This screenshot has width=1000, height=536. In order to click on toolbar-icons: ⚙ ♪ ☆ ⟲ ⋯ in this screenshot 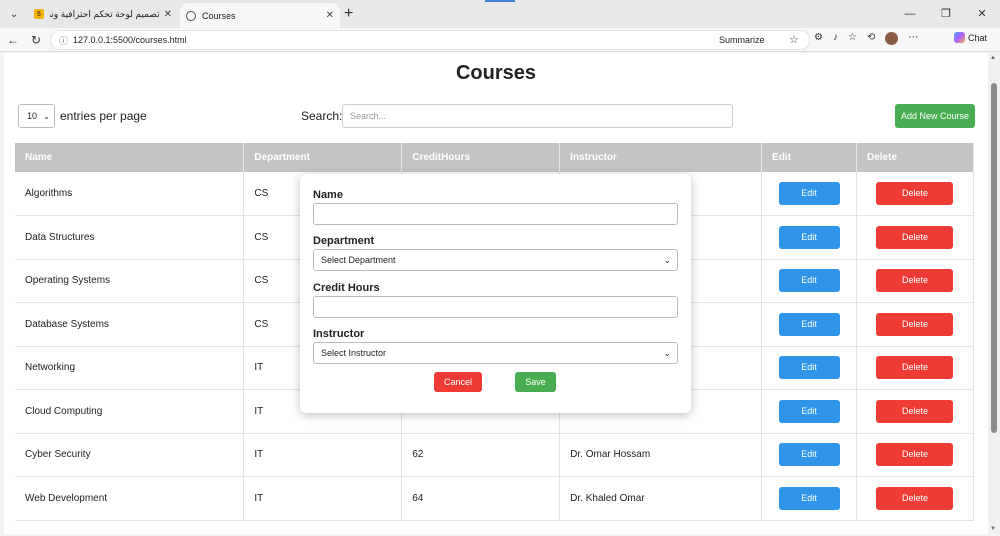, I will do `click(866, 38)`.